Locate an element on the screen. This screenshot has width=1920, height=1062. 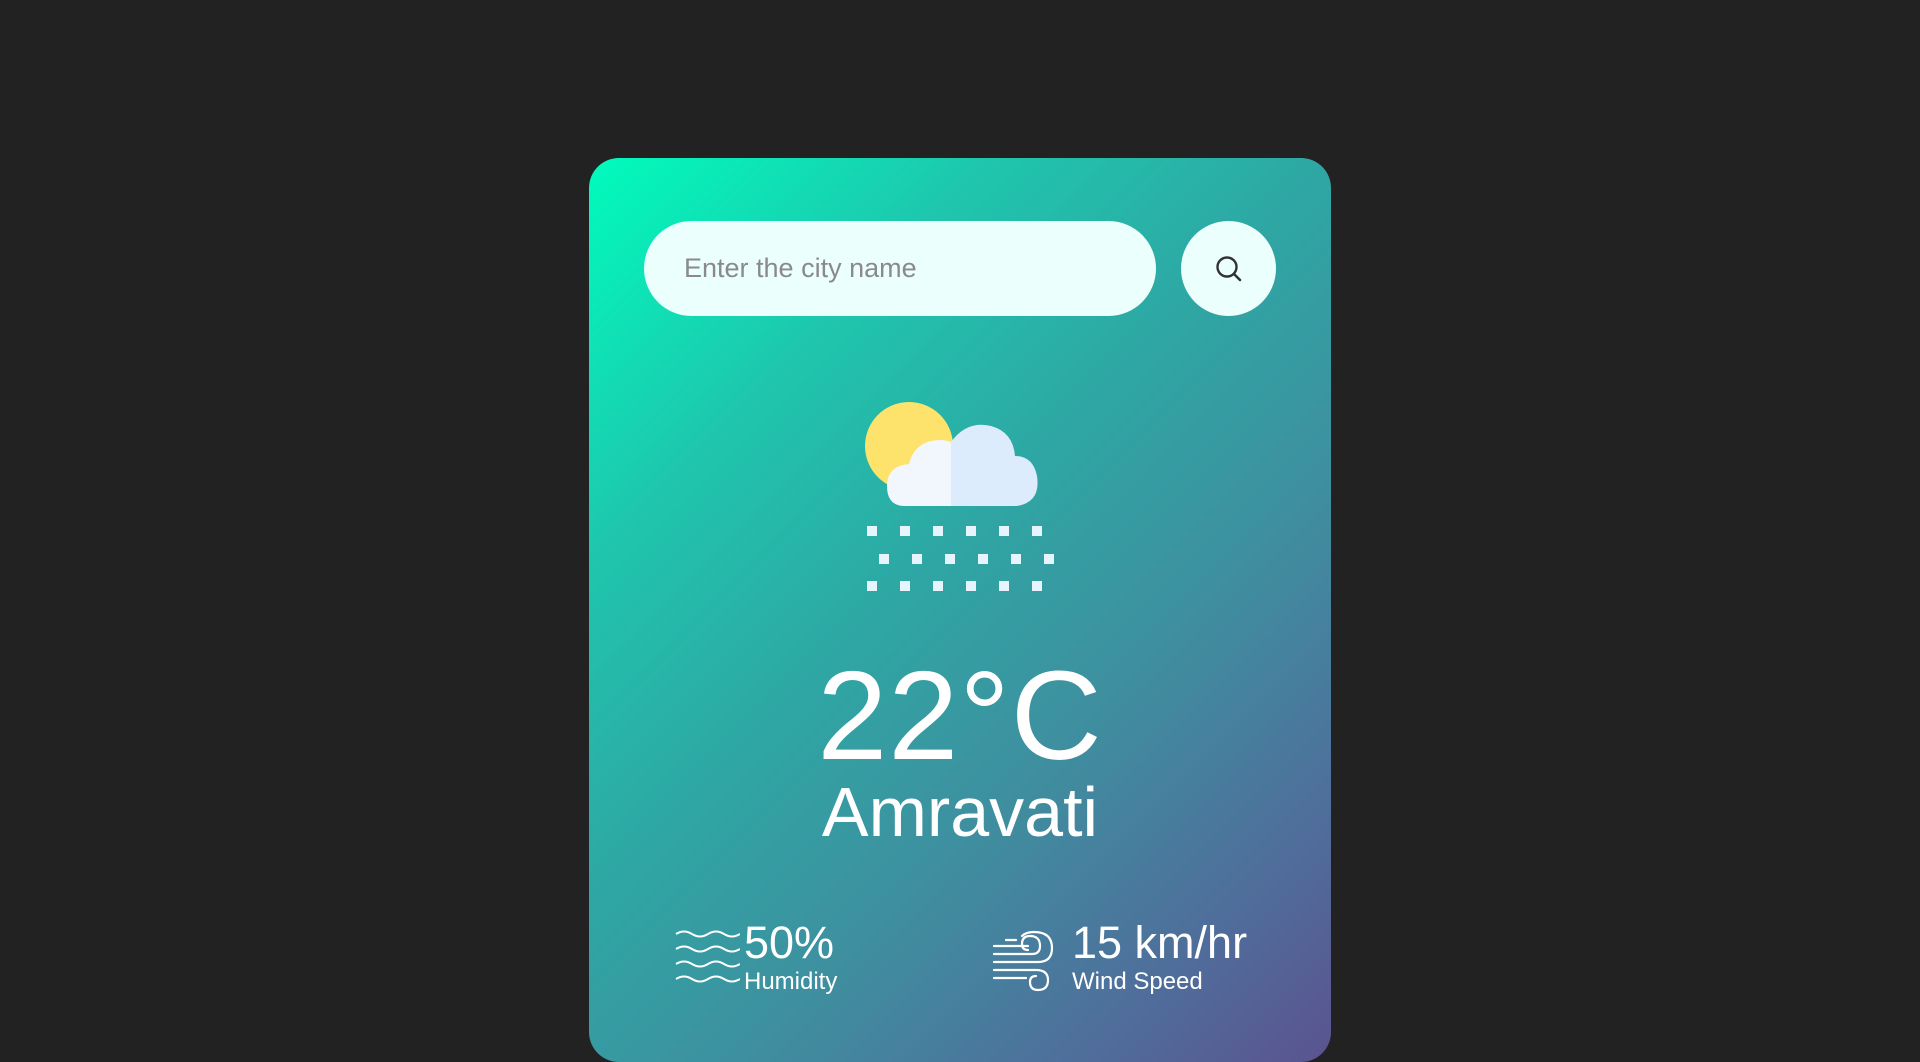
city-search-input is located at coordinates (900, 268).